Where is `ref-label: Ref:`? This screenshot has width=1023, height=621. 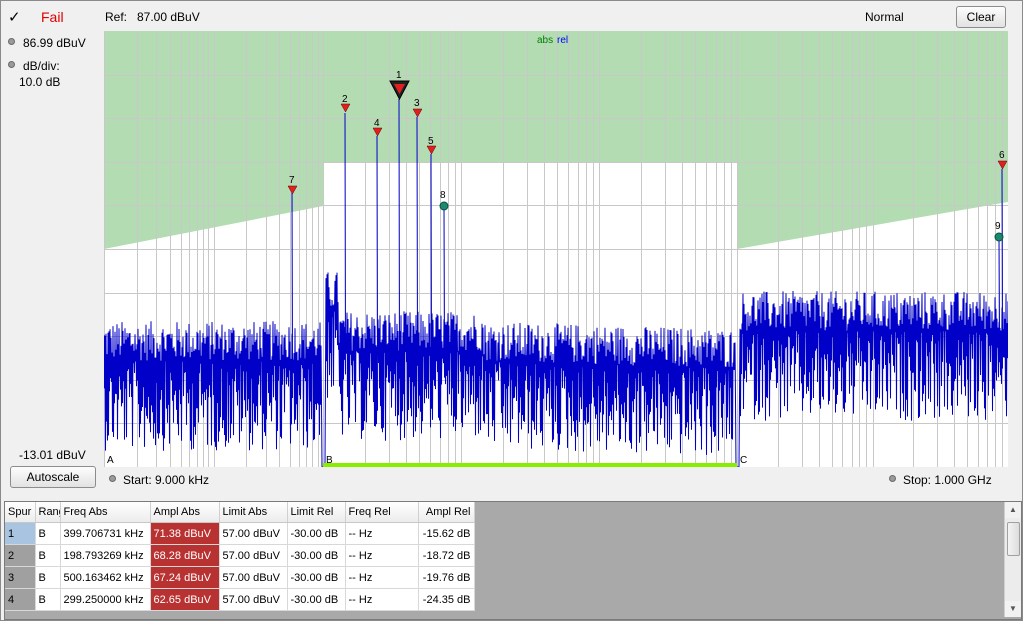
ref-label: Ref: is located at coordinates (116, 17).